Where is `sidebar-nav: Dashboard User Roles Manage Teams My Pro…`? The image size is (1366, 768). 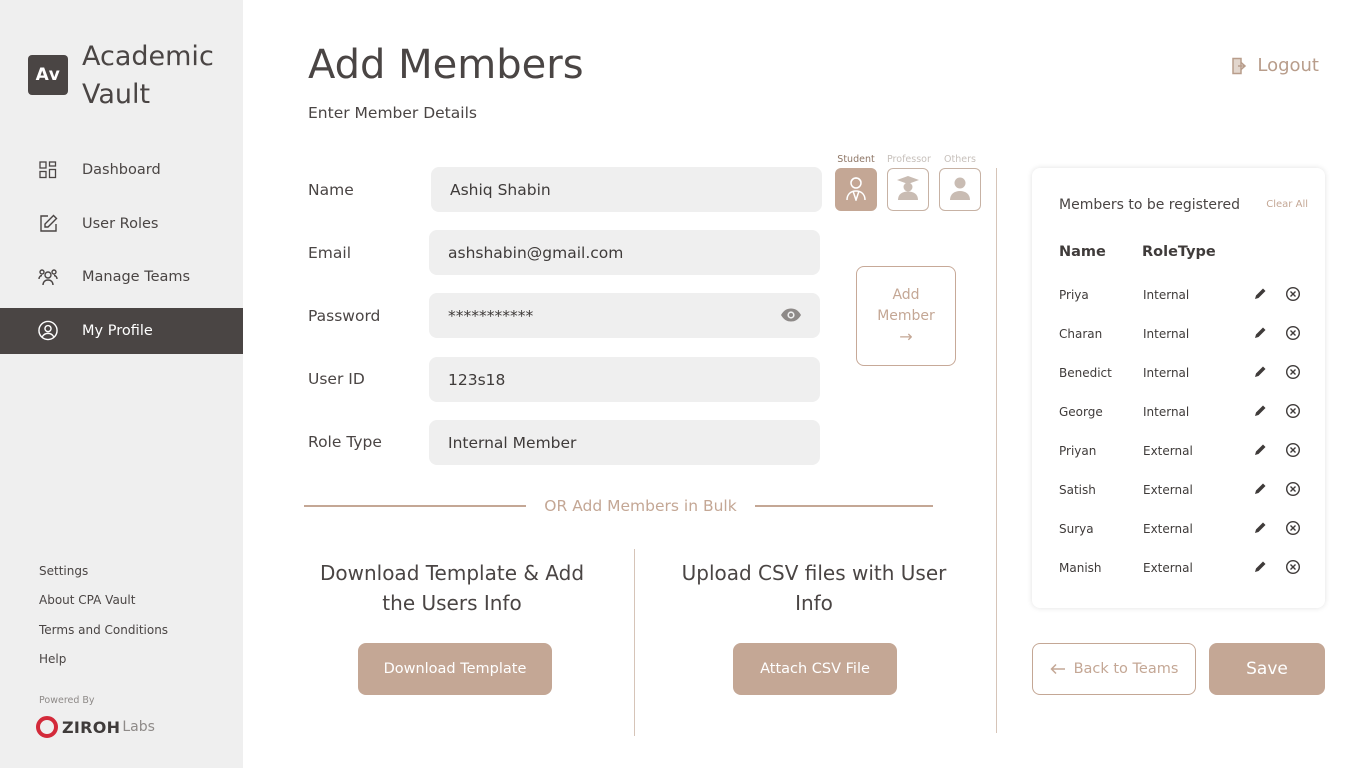 sidebar-nav: Dashboard User Roles Manage Teams My Pro… is located at coordinates (121, 254).